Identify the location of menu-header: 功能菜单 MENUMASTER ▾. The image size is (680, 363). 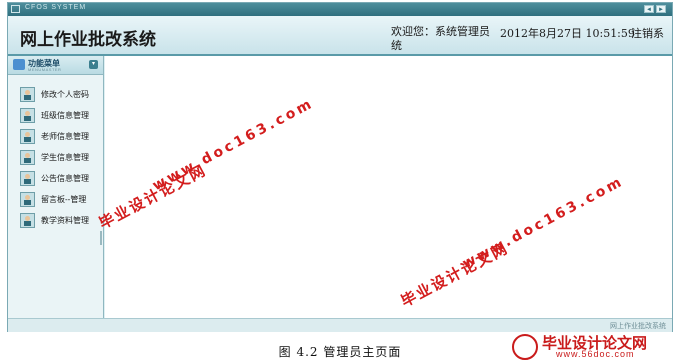
(55, 65).